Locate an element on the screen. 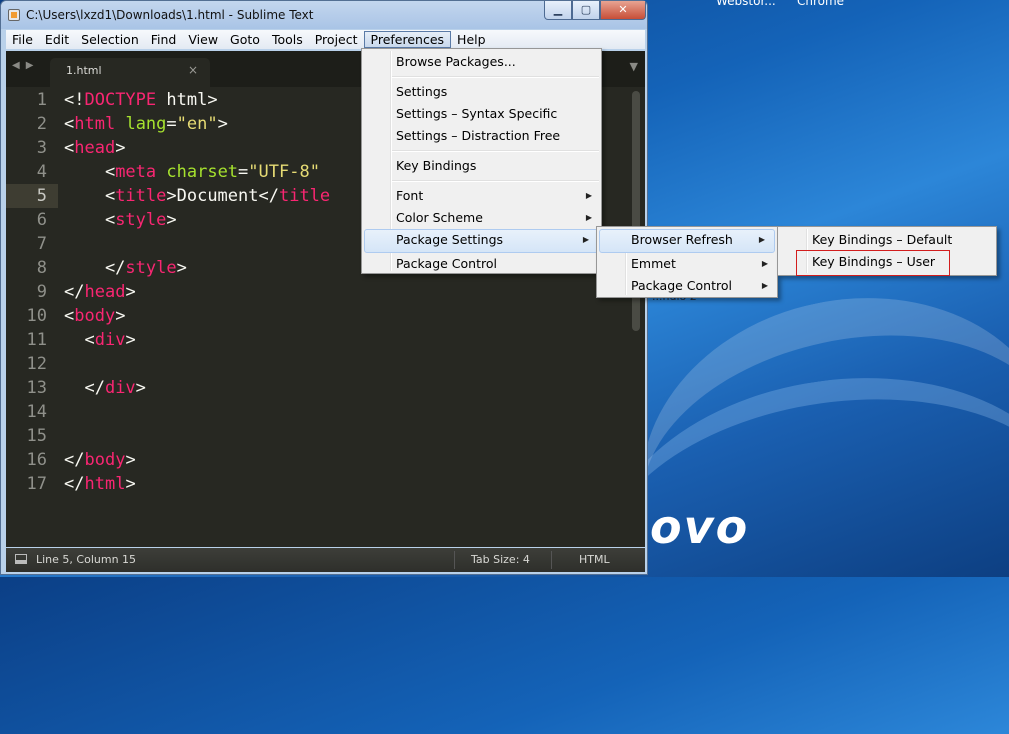 Image resolution: width=1009 pixels, height=734 pixels. line-number: 6 is located at coordinates (41, 220).